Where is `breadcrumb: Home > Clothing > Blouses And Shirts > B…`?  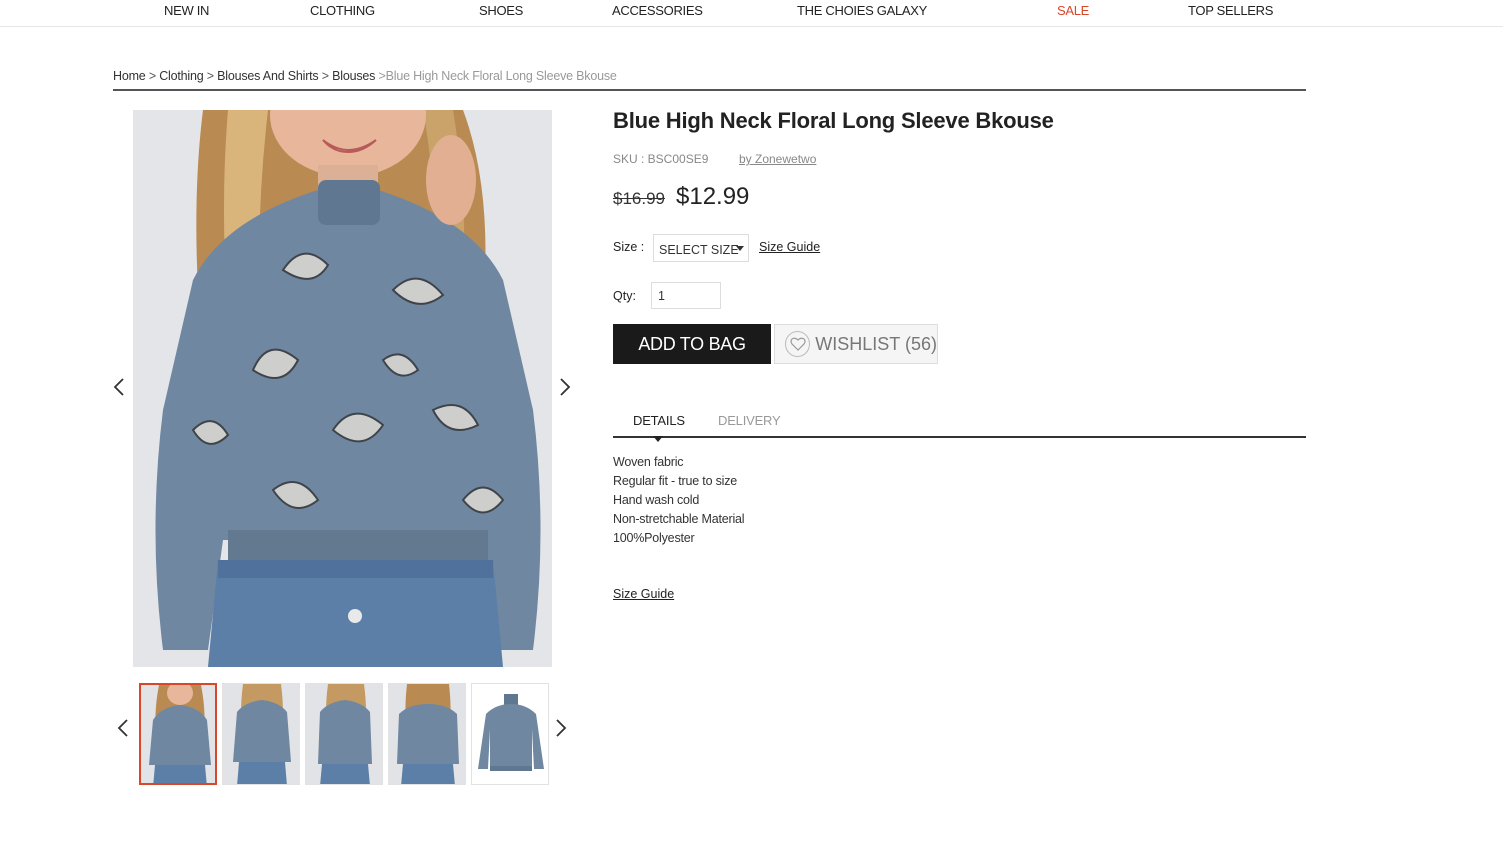
breadcrumb: Home > Clothing > Blouses And Shirts > B… is located at coordinates (709, 80).